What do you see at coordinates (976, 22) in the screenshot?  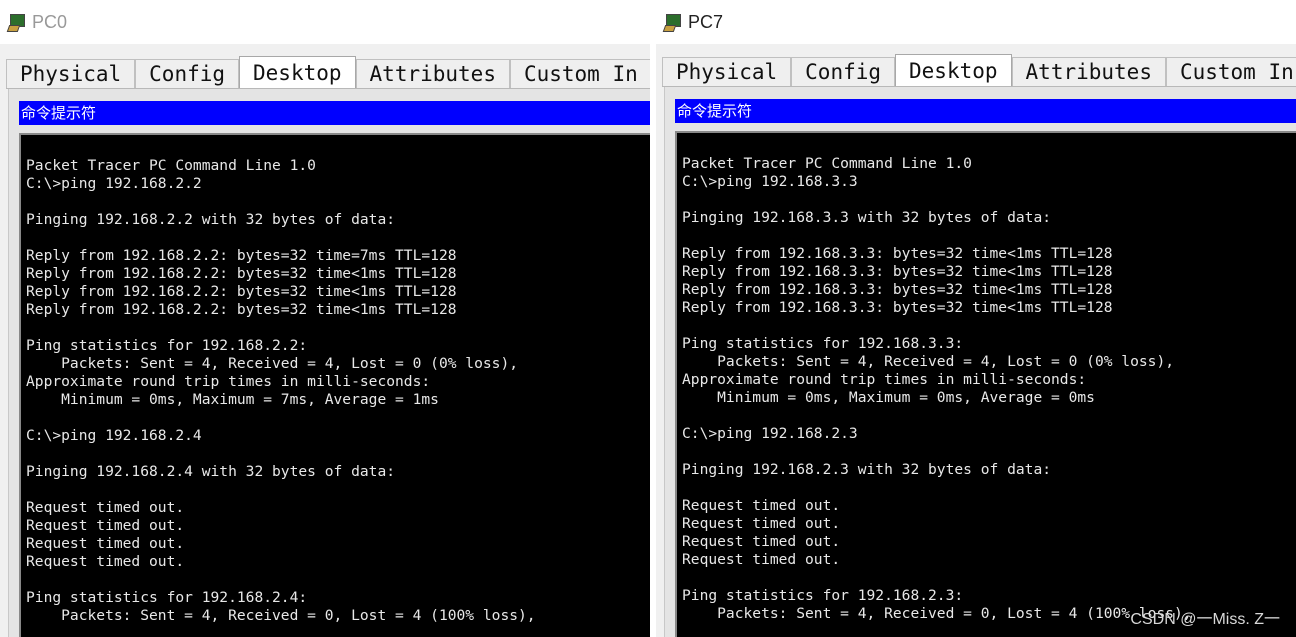 I see `window-titlebar: PC7` at bounding box center [976, 22].